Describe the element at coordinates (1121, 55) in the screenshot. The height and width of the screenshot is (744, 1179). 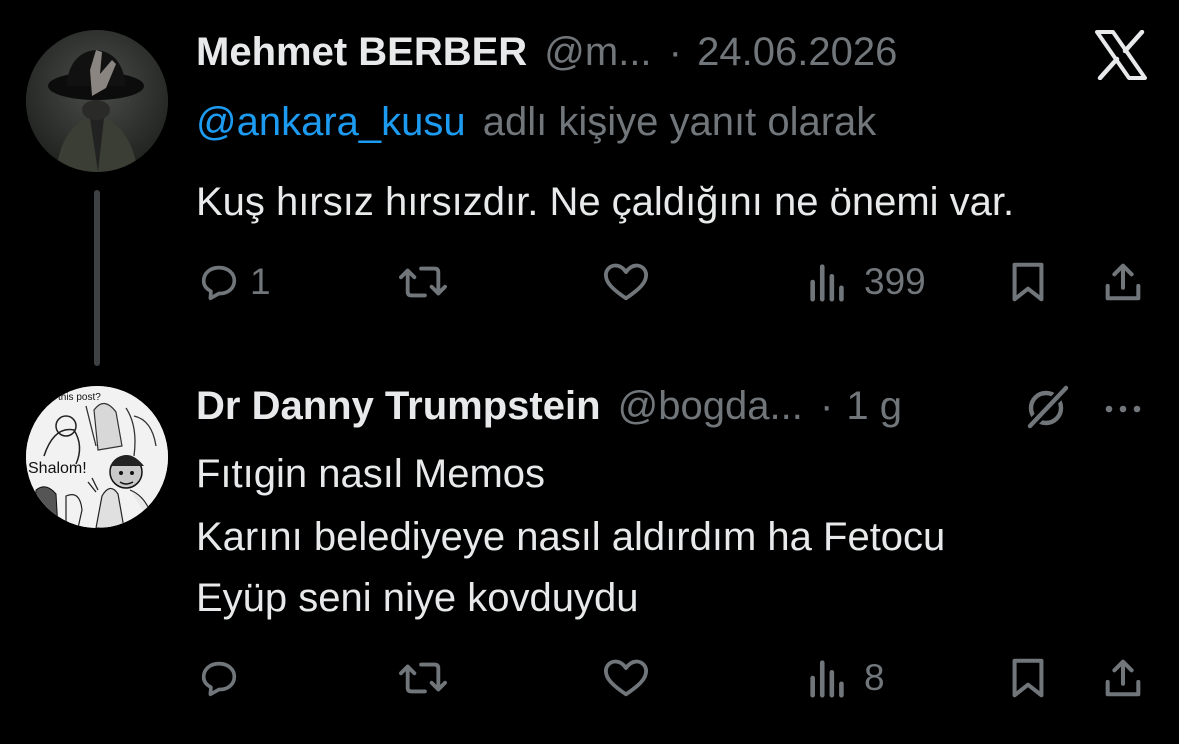
I see `x-logo-icon` at that location.